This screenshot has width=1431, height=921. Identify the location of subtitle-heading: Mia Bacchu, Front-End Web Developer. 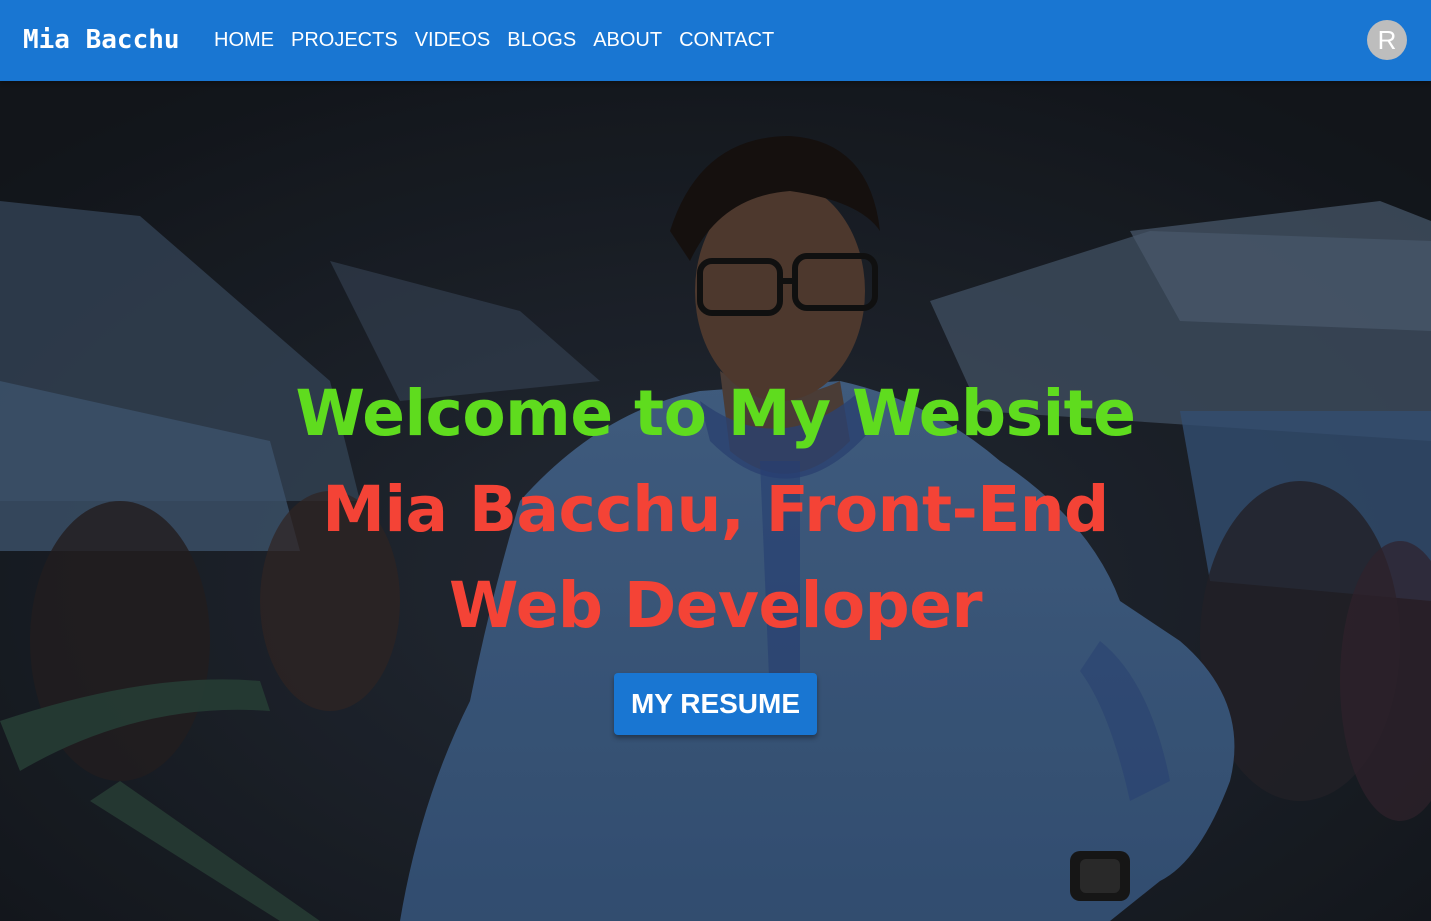
(715, 557).